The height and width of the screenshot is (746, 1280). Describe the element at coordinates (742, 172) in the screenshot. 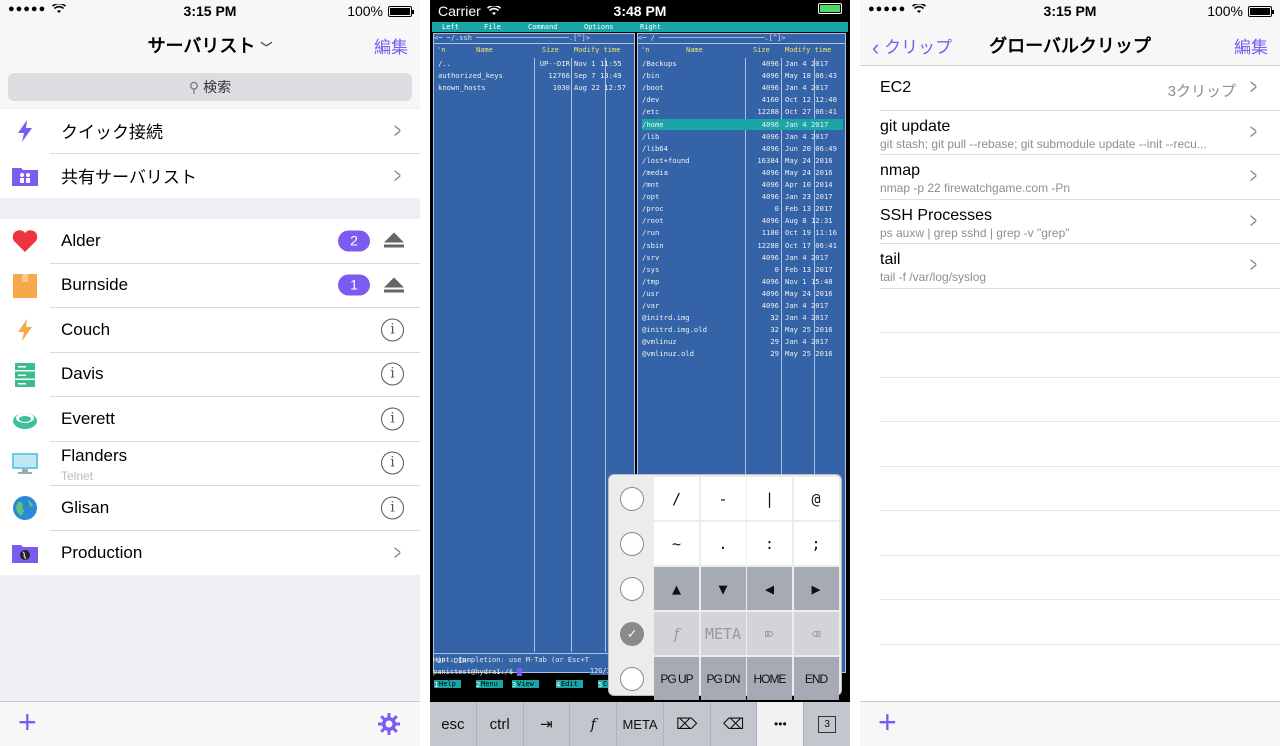

I see `file-row: /media 4096 May 24 2016` at that location.